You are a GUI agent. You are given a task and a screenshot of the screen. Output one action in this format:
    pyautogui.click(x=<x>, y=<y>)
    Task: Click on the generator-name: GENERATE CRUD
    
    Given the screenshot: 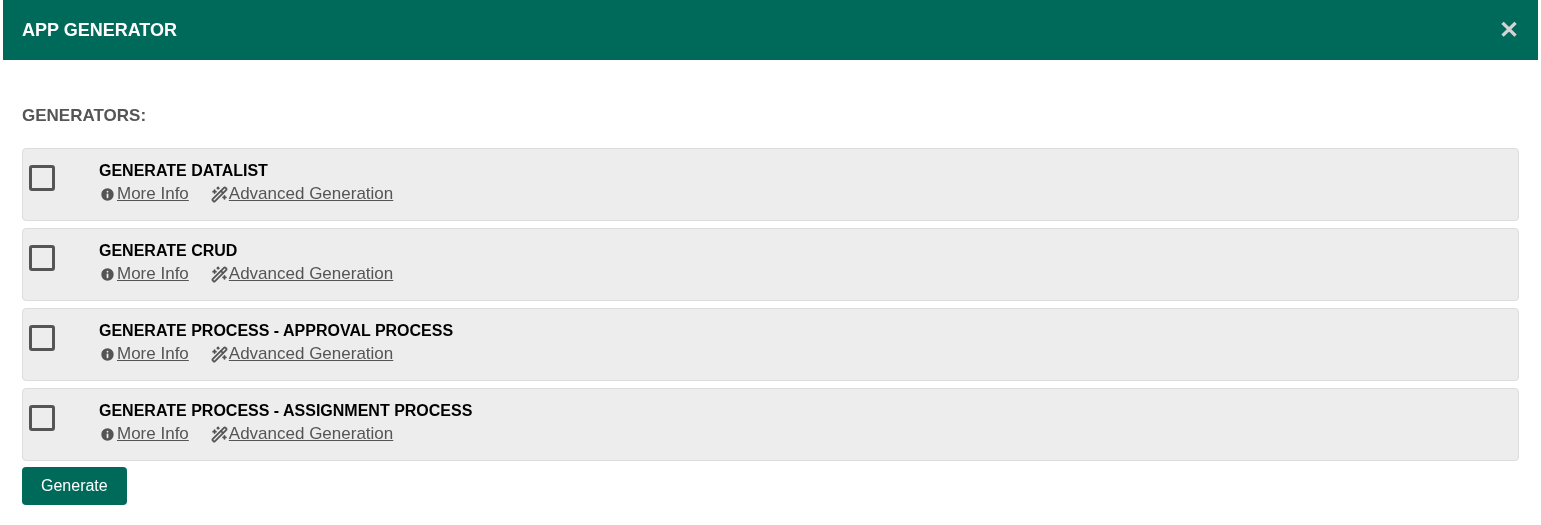 What is the action you would take?
    pyautogui.click(x=169, y=251)
    